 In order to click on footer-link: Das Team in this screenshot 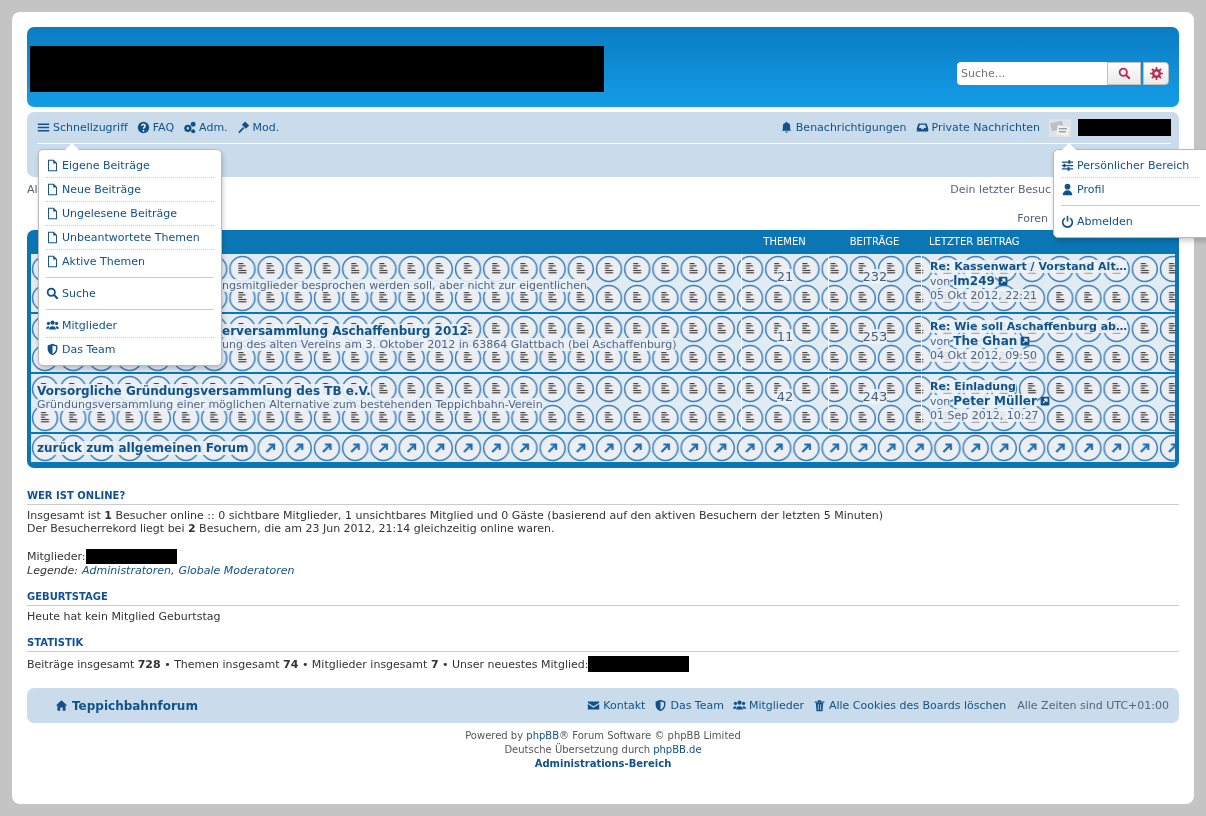, I will do `click(689, 705)`.